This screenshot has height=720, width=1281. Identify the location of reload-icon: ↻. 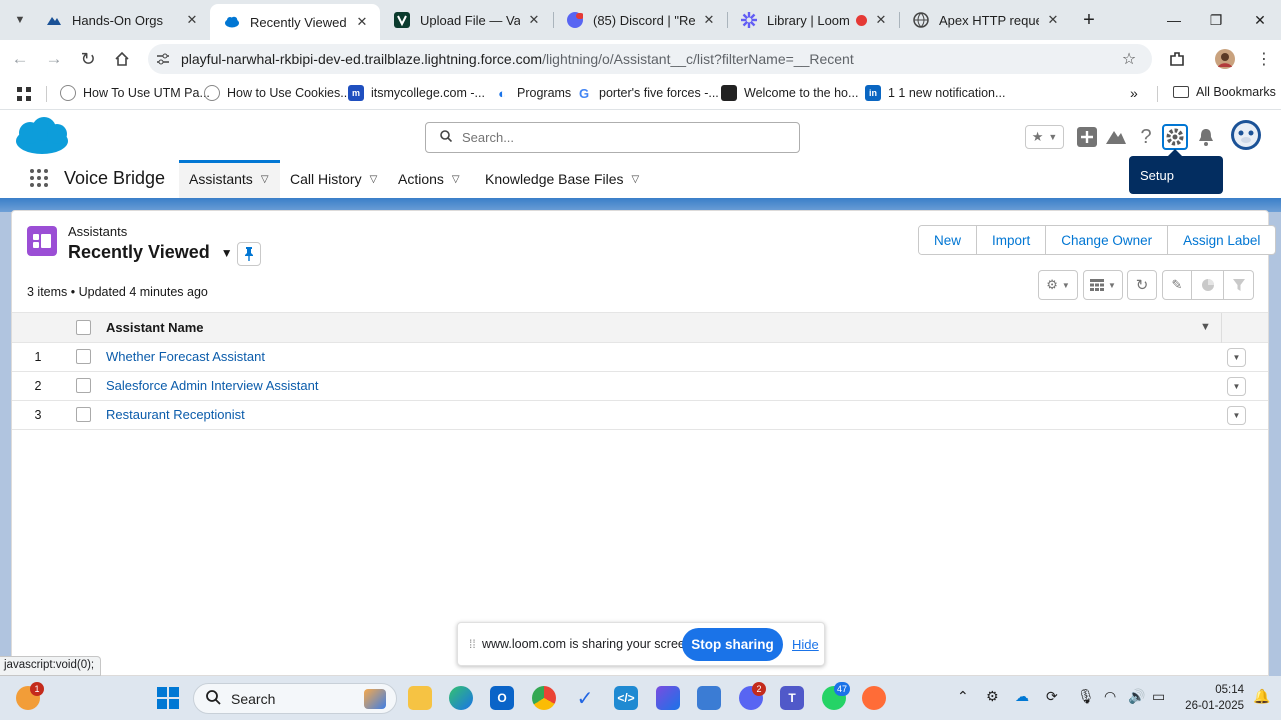
(88, 59).